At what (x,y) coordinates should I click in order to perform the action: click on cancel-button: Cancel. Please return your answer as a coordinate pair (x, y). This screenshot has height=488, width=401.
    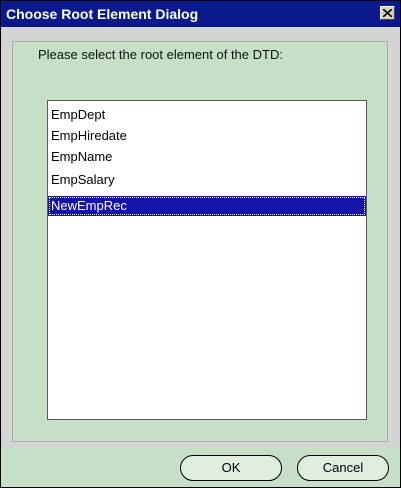
    Looking at the image, I should click on (343, 468).